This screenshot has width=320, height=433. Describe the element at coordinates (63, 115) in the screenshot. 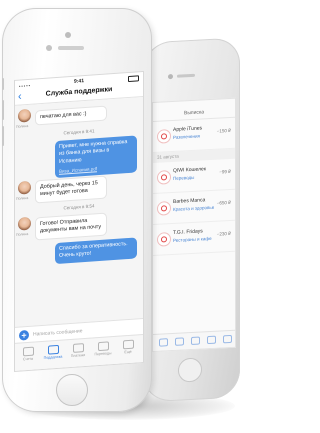

I see `message-text: печатаю для вас :)` at that location.